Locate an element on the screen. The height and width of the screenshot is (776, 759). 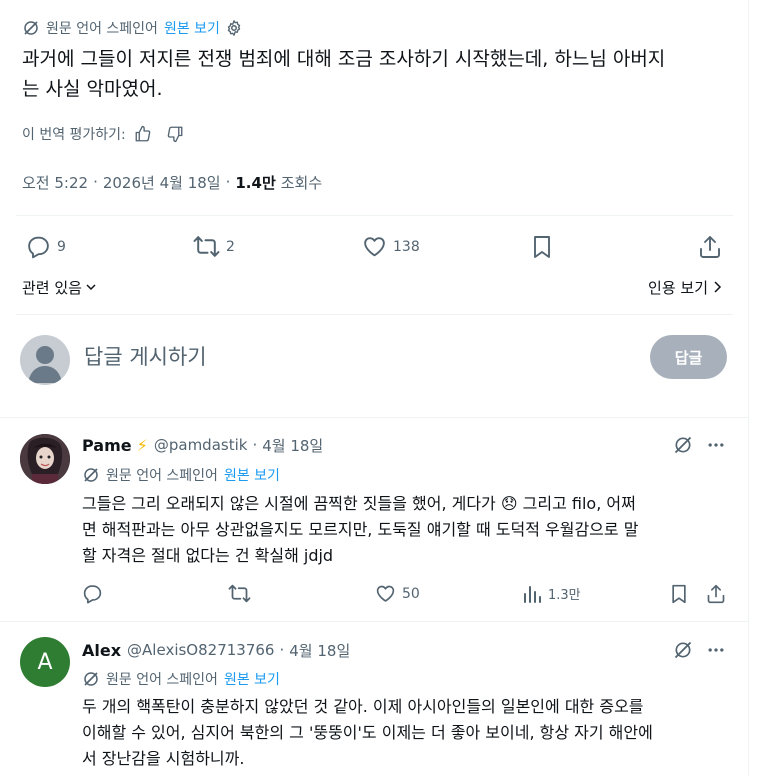
views-button: 1.3만 is located at coordinates (551, 593).